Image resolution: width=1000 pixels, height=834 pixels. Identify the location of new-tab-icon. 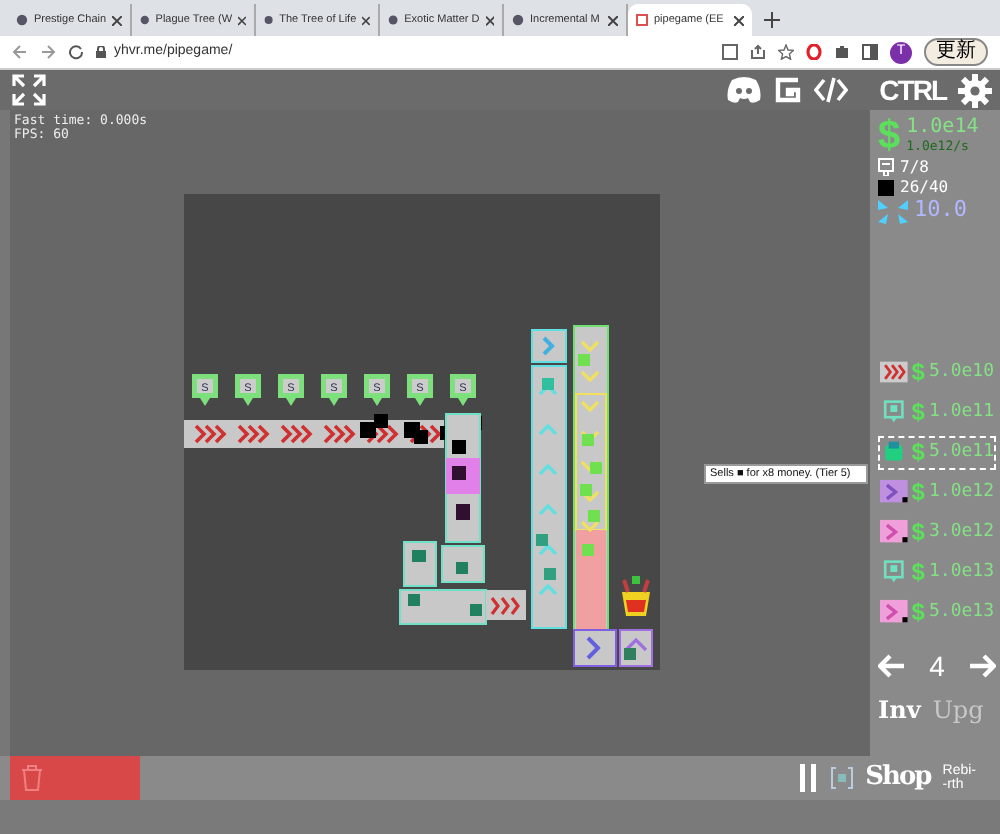
(772, 20).